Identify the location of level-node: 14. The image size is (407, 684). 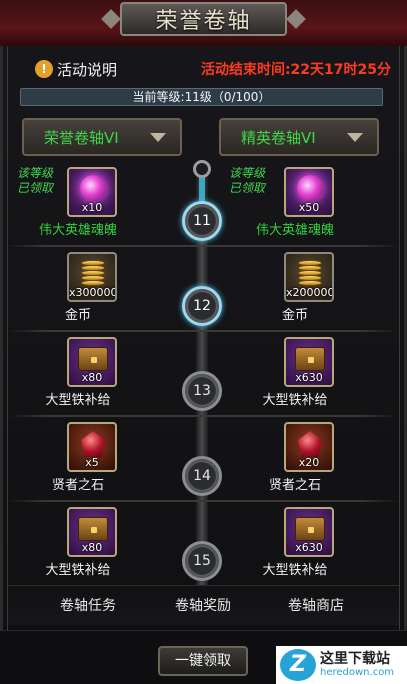
(202, 476).